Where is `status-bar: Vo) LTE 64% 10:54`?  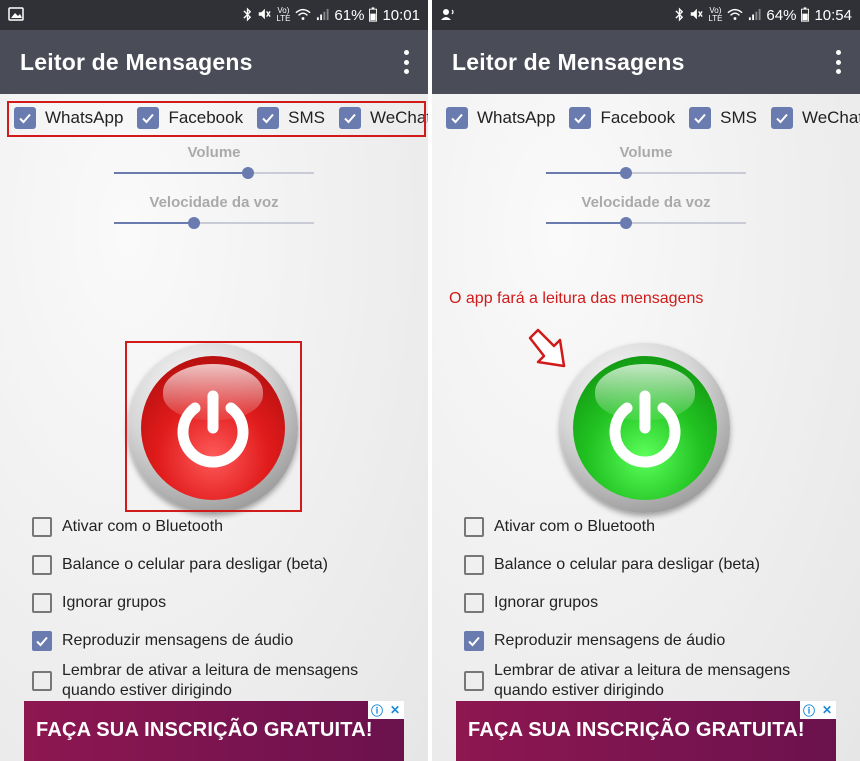 status-bar: Vo) LTE 64% 10:54 is located at coordinates (646, 15).